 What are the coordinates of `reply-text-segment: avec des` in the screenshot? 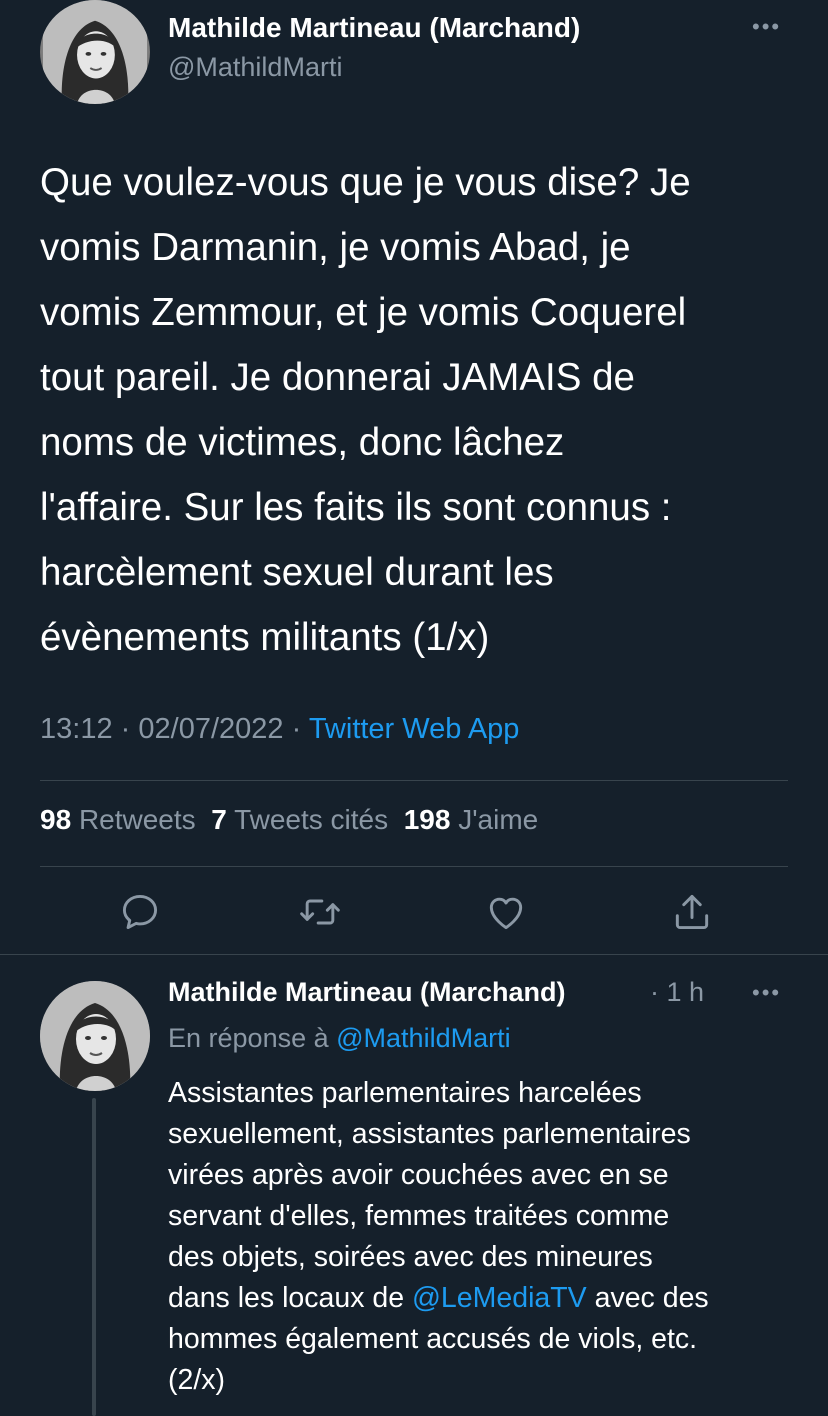 It's located at (647, 1298).